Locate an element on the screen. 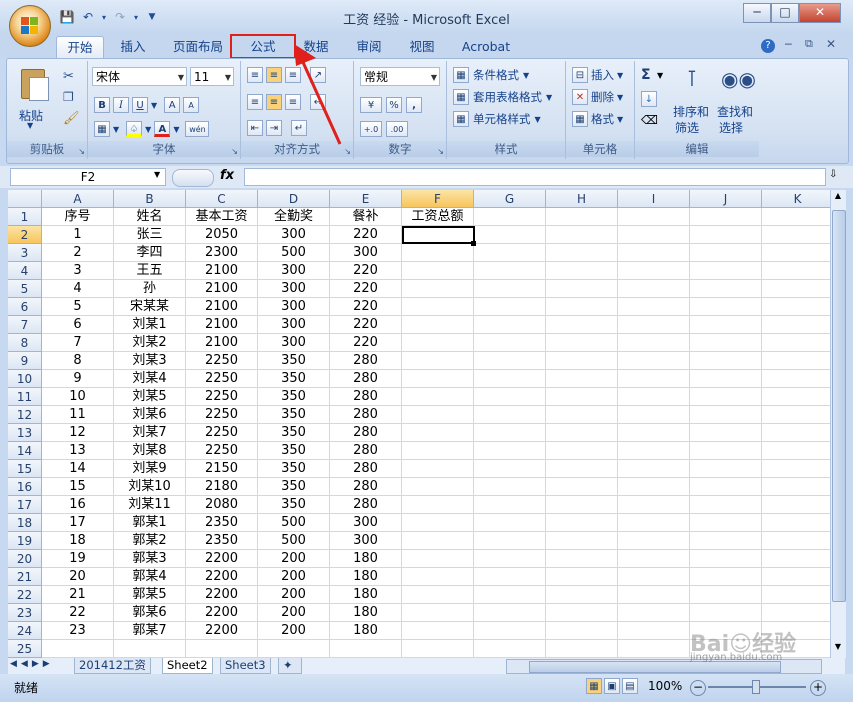  cell-k17 is located at coordinates (796, 505).